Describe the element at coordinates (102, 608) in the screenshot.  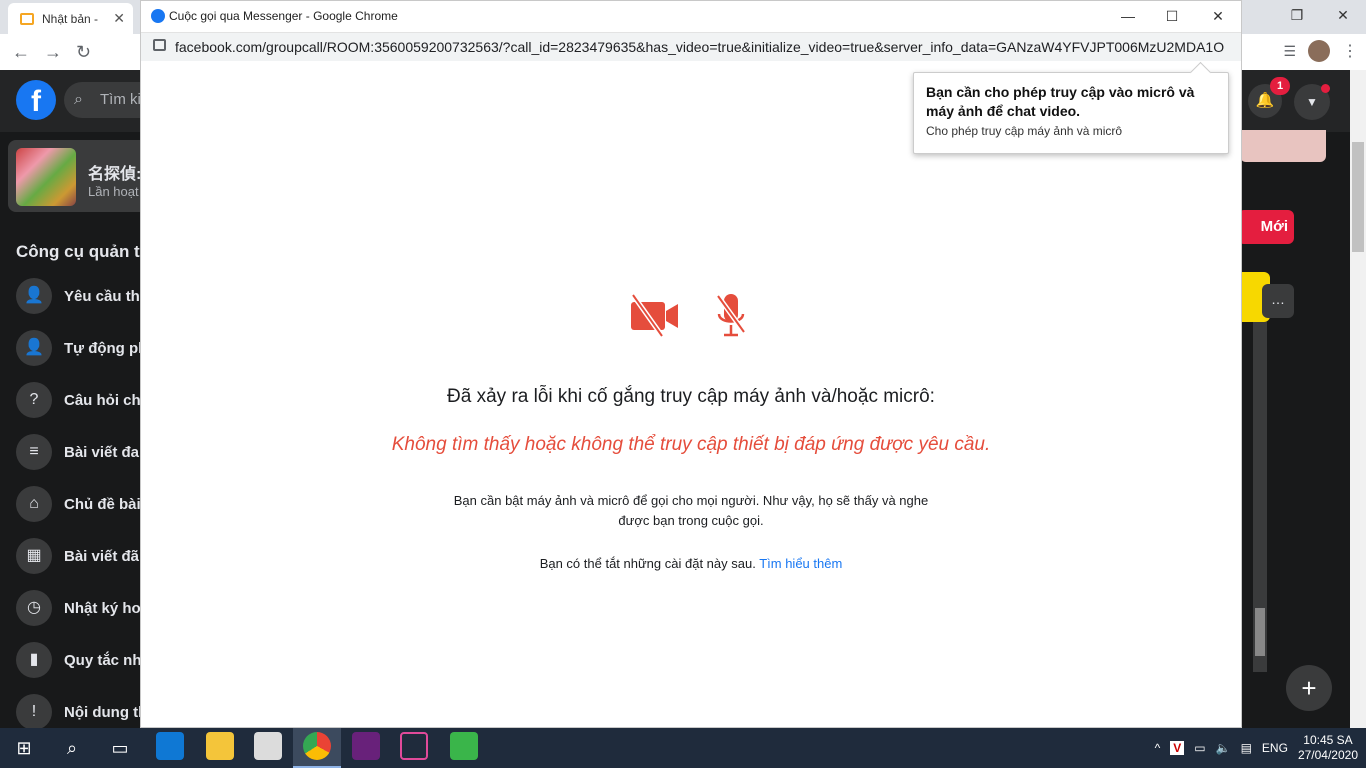
I see `sidebar-item-label: Nhật ký ho` at that location.